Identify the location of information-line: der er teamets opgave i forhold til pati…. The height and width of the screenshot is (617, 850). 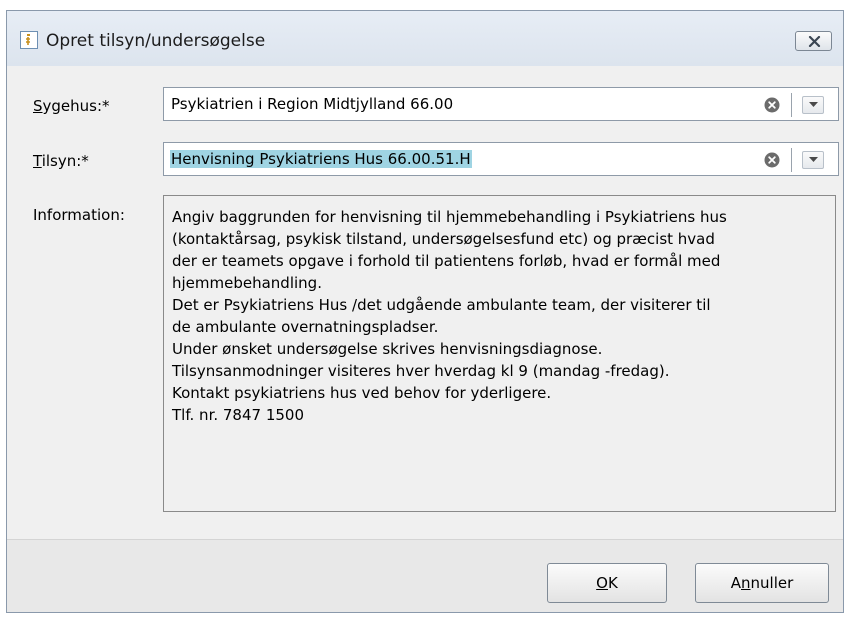
(446, 261).